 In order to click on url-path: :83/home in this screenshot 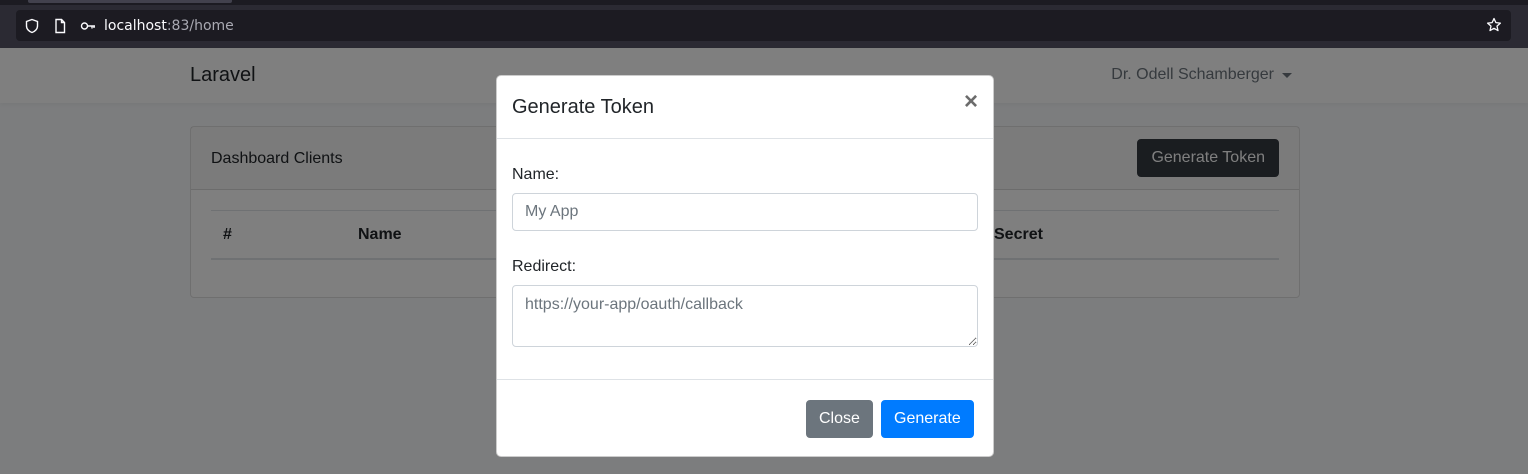, I will do `click(200, 25)`.